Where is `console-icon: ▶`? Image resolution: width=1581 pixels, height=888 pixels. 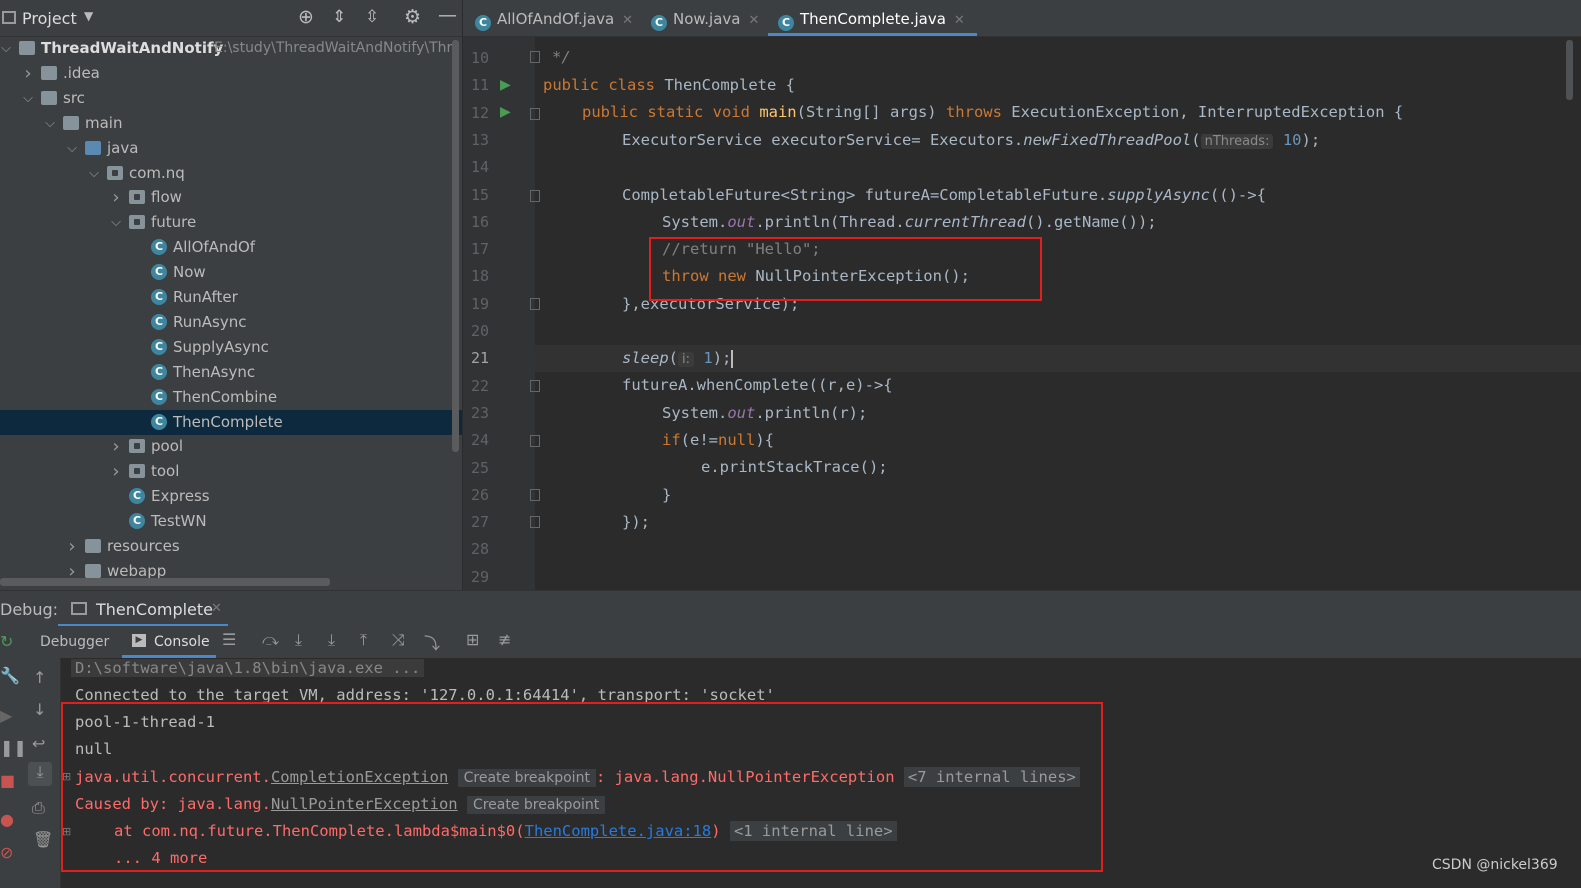
console-icon: ▶ is located at coordinates (139, 640).